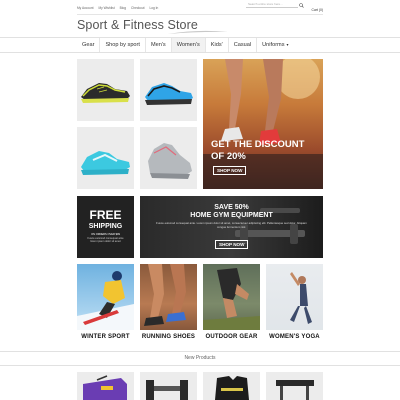 This screenshot has width=400, height=400. Describe the element at coordinates (105, 337) in the screenshot. I see `category-label-winter-sport: WINTER SPORT` at that location.